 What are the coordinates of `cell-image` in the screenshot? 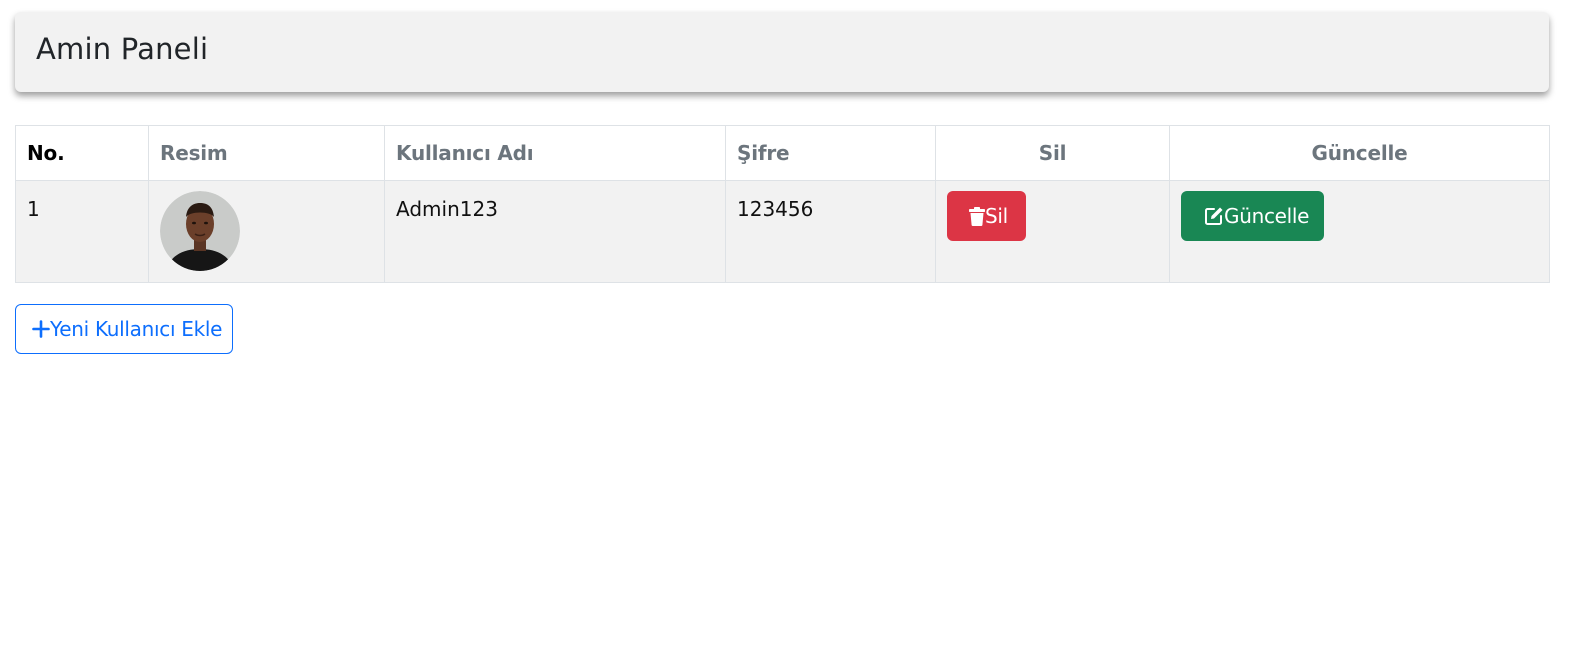 It's located at (266, 231).